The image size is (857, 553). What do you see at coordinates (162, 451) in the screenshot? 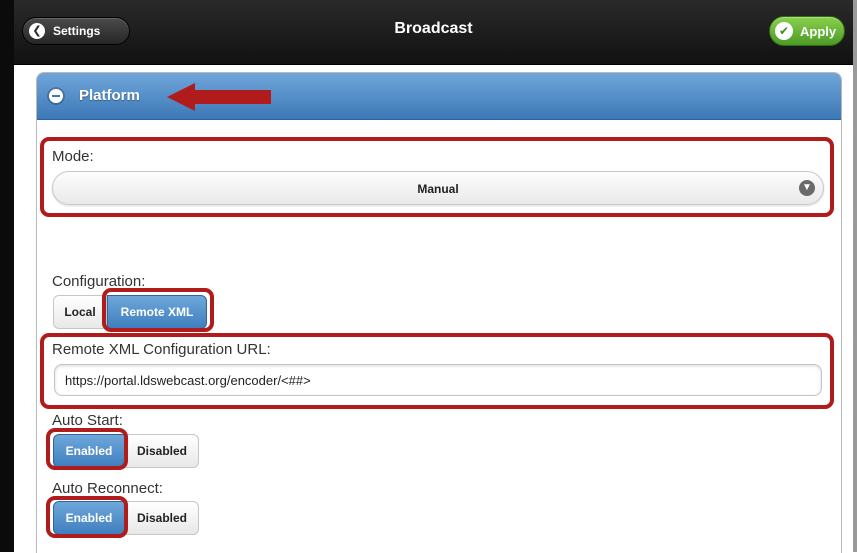
I see `auto-start-disabled-button: Disabled` at bounding box center [162, 451].